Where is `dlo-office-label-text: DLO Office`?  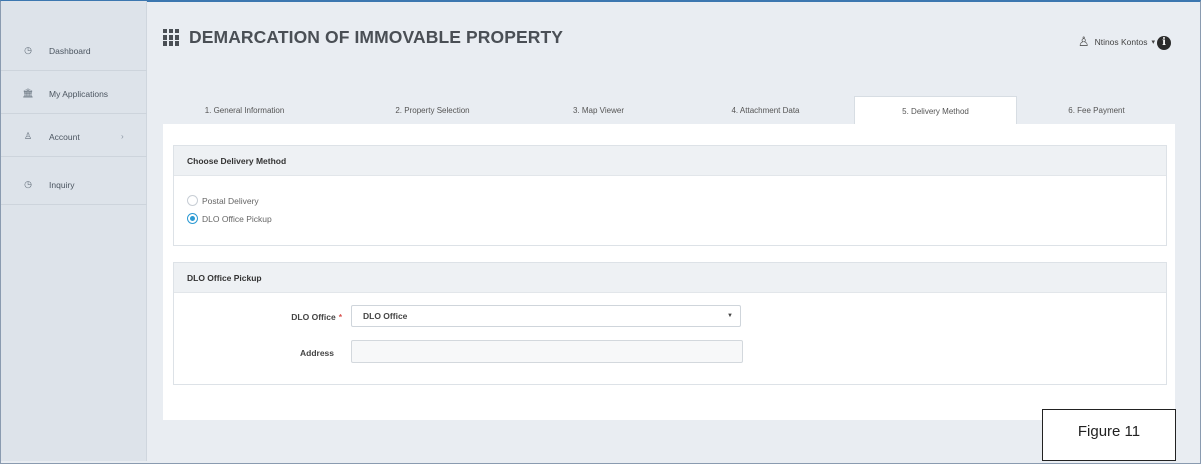 dlo-office-label-text: DLO Office is located at coordinates (313, 317).